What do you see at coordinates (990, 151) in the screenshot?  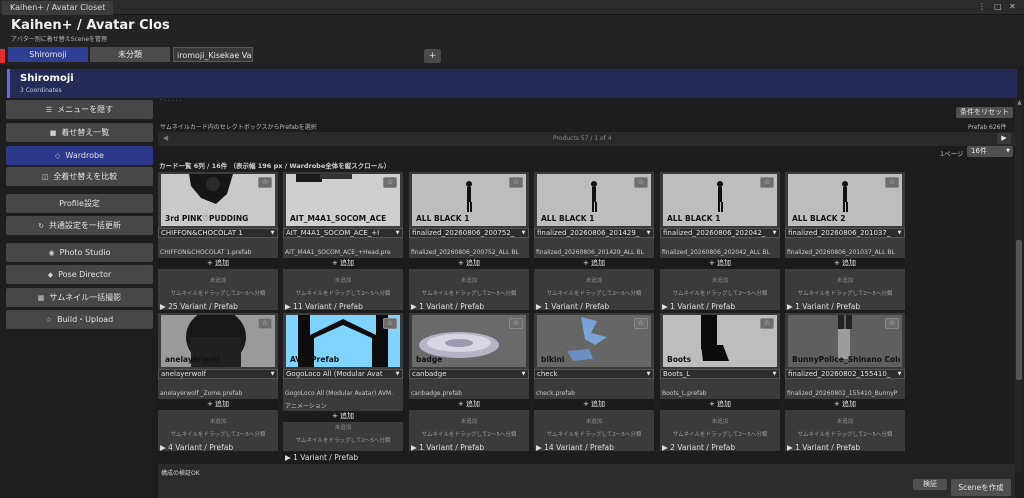 I see `per-page-select: 16件 ▼` at bounding box center [990, 151].